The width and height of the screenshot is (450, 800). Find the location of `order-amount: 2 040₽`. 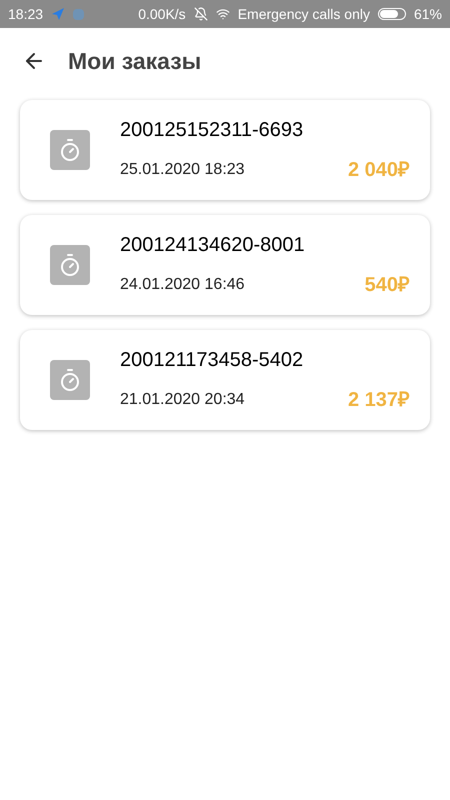

order-amount: 2 040₽ is located at coordinates (379, 170).